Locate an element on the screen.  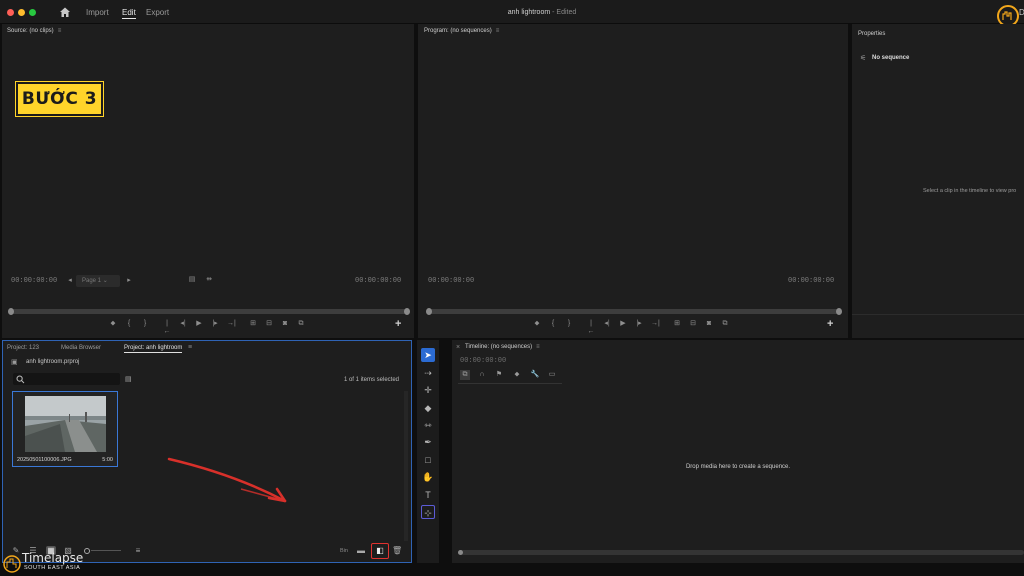
timeline-scroll-bar is located at coordinates (741, 552).